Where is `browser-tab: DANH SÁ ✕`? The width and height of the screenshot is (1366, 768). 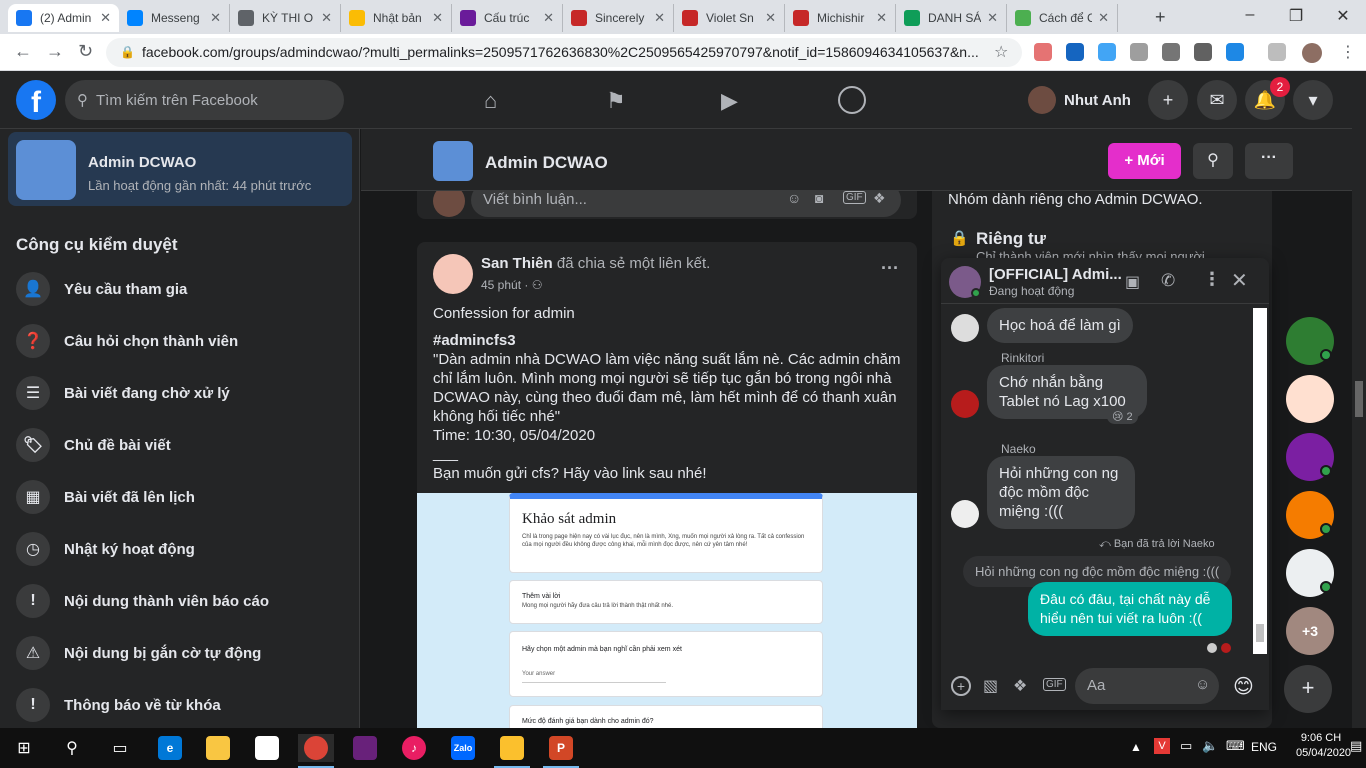
browser-tab: DANH SÁ ✕ is located at coordinates (951, 18).